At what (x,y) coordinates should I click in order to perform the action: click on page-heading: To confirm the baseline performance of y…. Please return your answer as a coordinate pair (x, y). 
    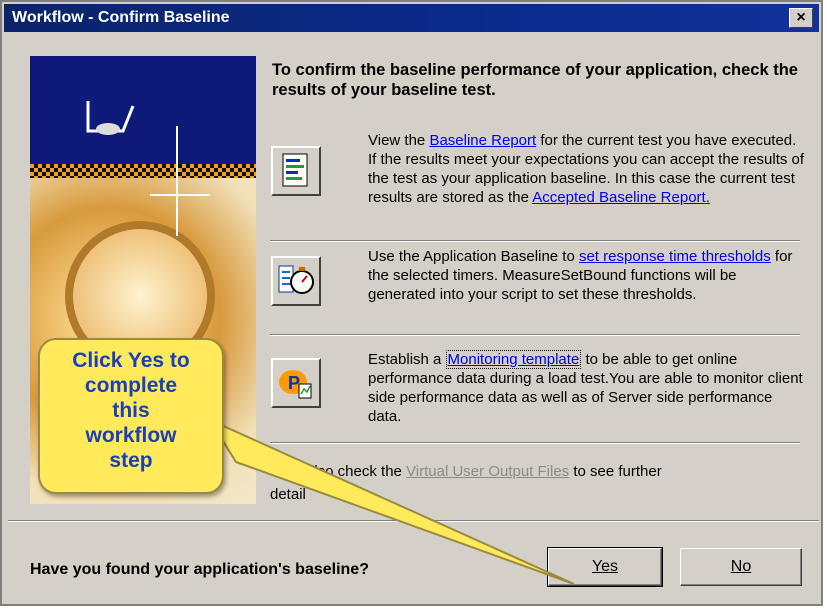
    Looking at the image, I should click on (535, 80).